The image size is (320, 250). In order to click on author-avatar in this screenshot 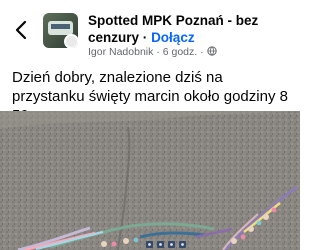, I will do `click(71, 41)`.